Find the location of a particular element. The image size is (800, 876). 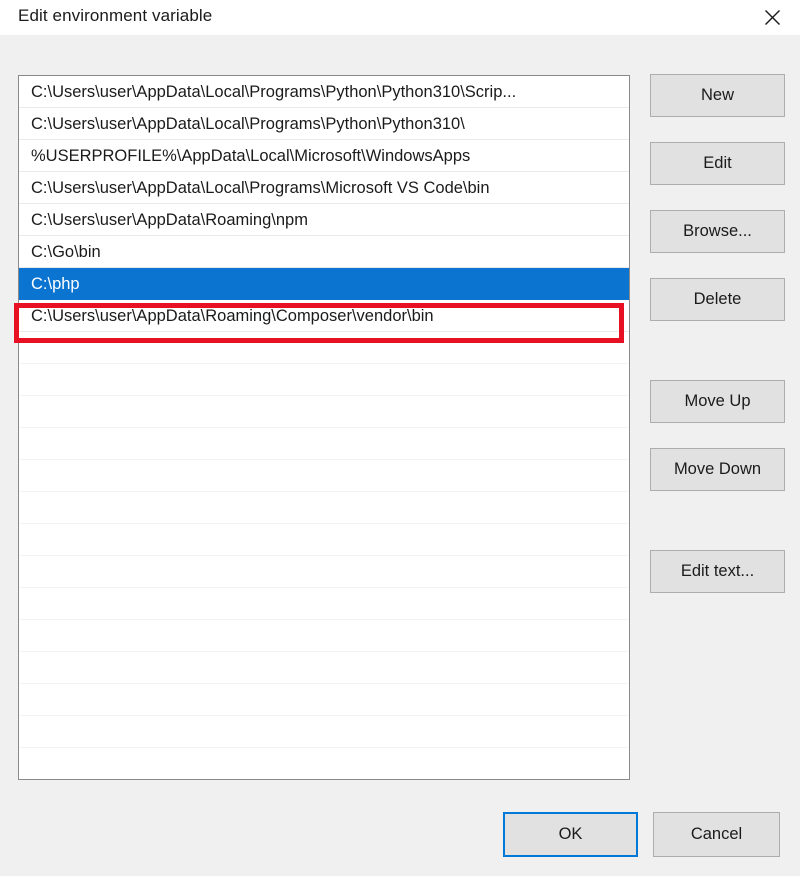

new-button: New is located at coordinates (717, 95).